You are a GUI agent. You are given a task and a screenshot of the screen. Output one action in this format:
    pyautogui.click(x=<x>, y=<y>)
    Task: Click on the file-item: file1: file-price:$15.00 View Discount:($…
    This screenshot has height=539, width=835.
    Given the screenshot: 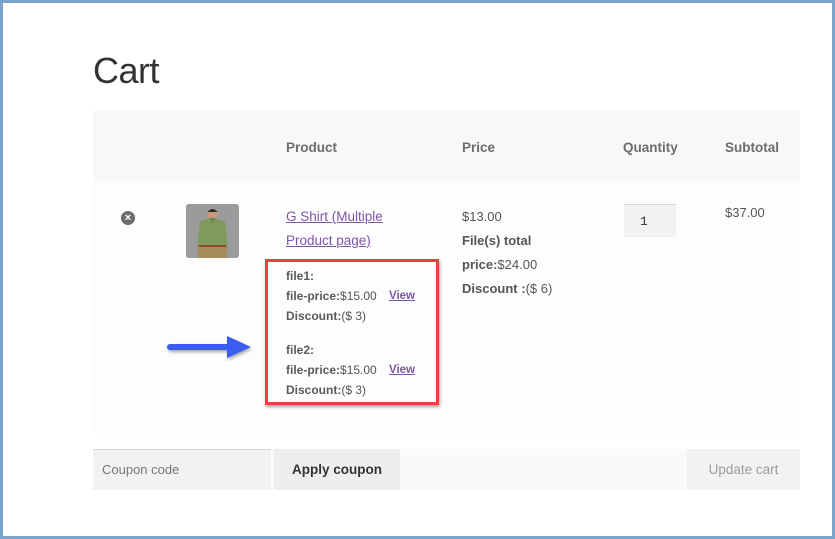 What is the action you would take?
    pyautogui.click(x=350, y=296)
    